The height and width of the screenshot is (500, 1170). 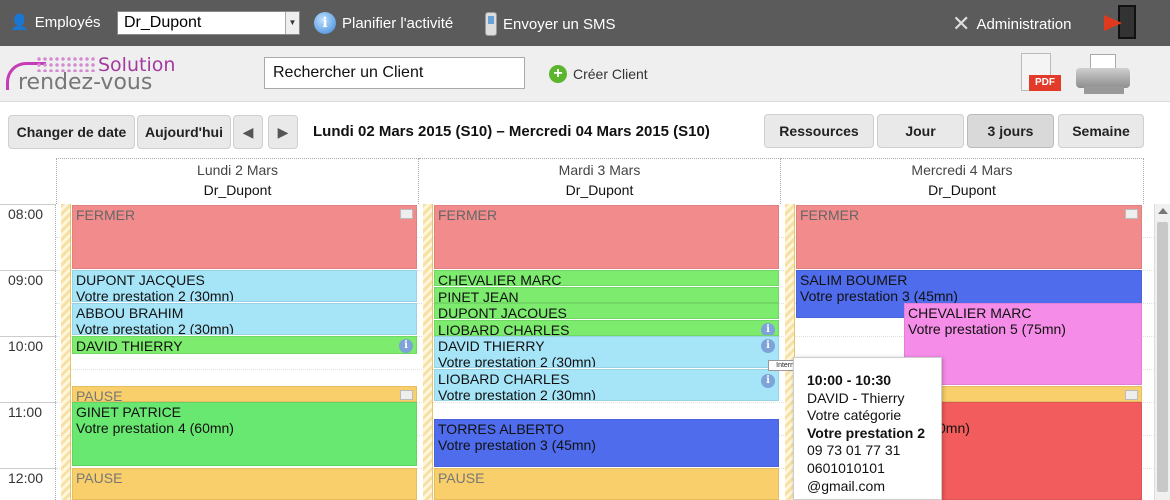 I want to click on logo-text-rendez-vous: rendez-vous, so click(x=85, y=82).